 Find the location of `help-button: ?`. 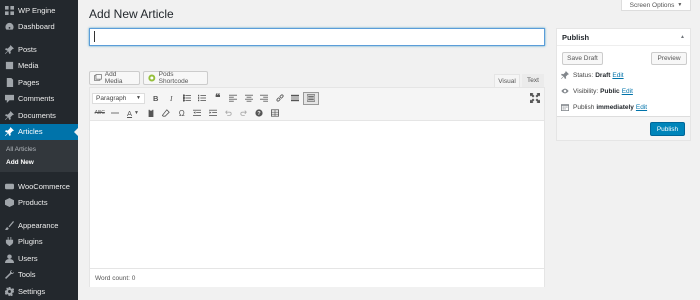

help-button: ? is located at coordinates (260, 113).